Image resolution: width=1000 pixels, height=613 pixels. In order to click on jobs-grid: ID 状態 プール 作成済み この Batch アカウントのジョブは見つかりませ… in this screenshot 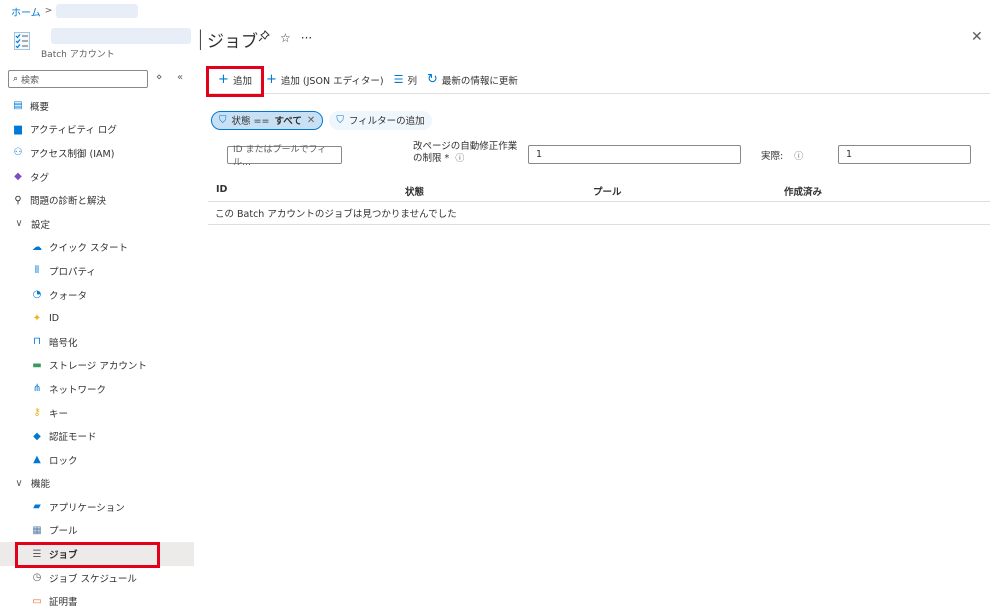, I will do `click(599, 201)`.